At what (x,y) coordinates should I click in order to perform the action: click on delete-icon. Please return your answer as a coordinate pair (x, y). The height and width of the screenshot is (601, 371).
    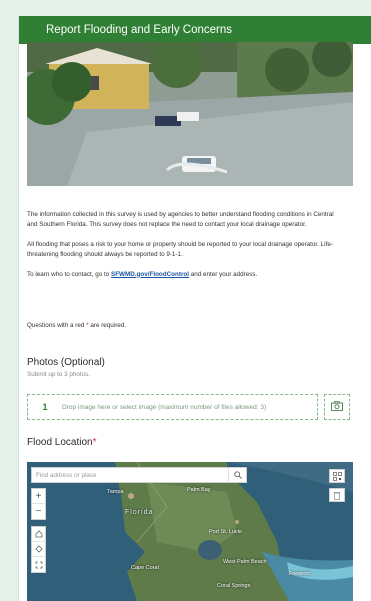
    Looking at the image, I should click on (337, 495).